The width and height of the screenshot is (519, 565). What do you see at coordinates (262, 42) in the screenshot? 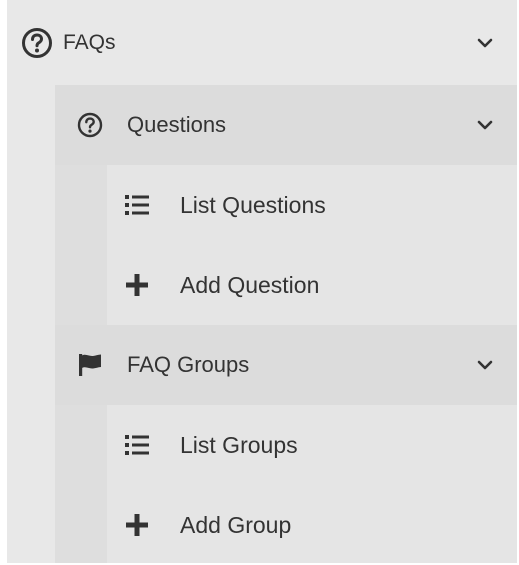
I see `menu-item-faqs: FAQs` at bounding box center [262, 42].